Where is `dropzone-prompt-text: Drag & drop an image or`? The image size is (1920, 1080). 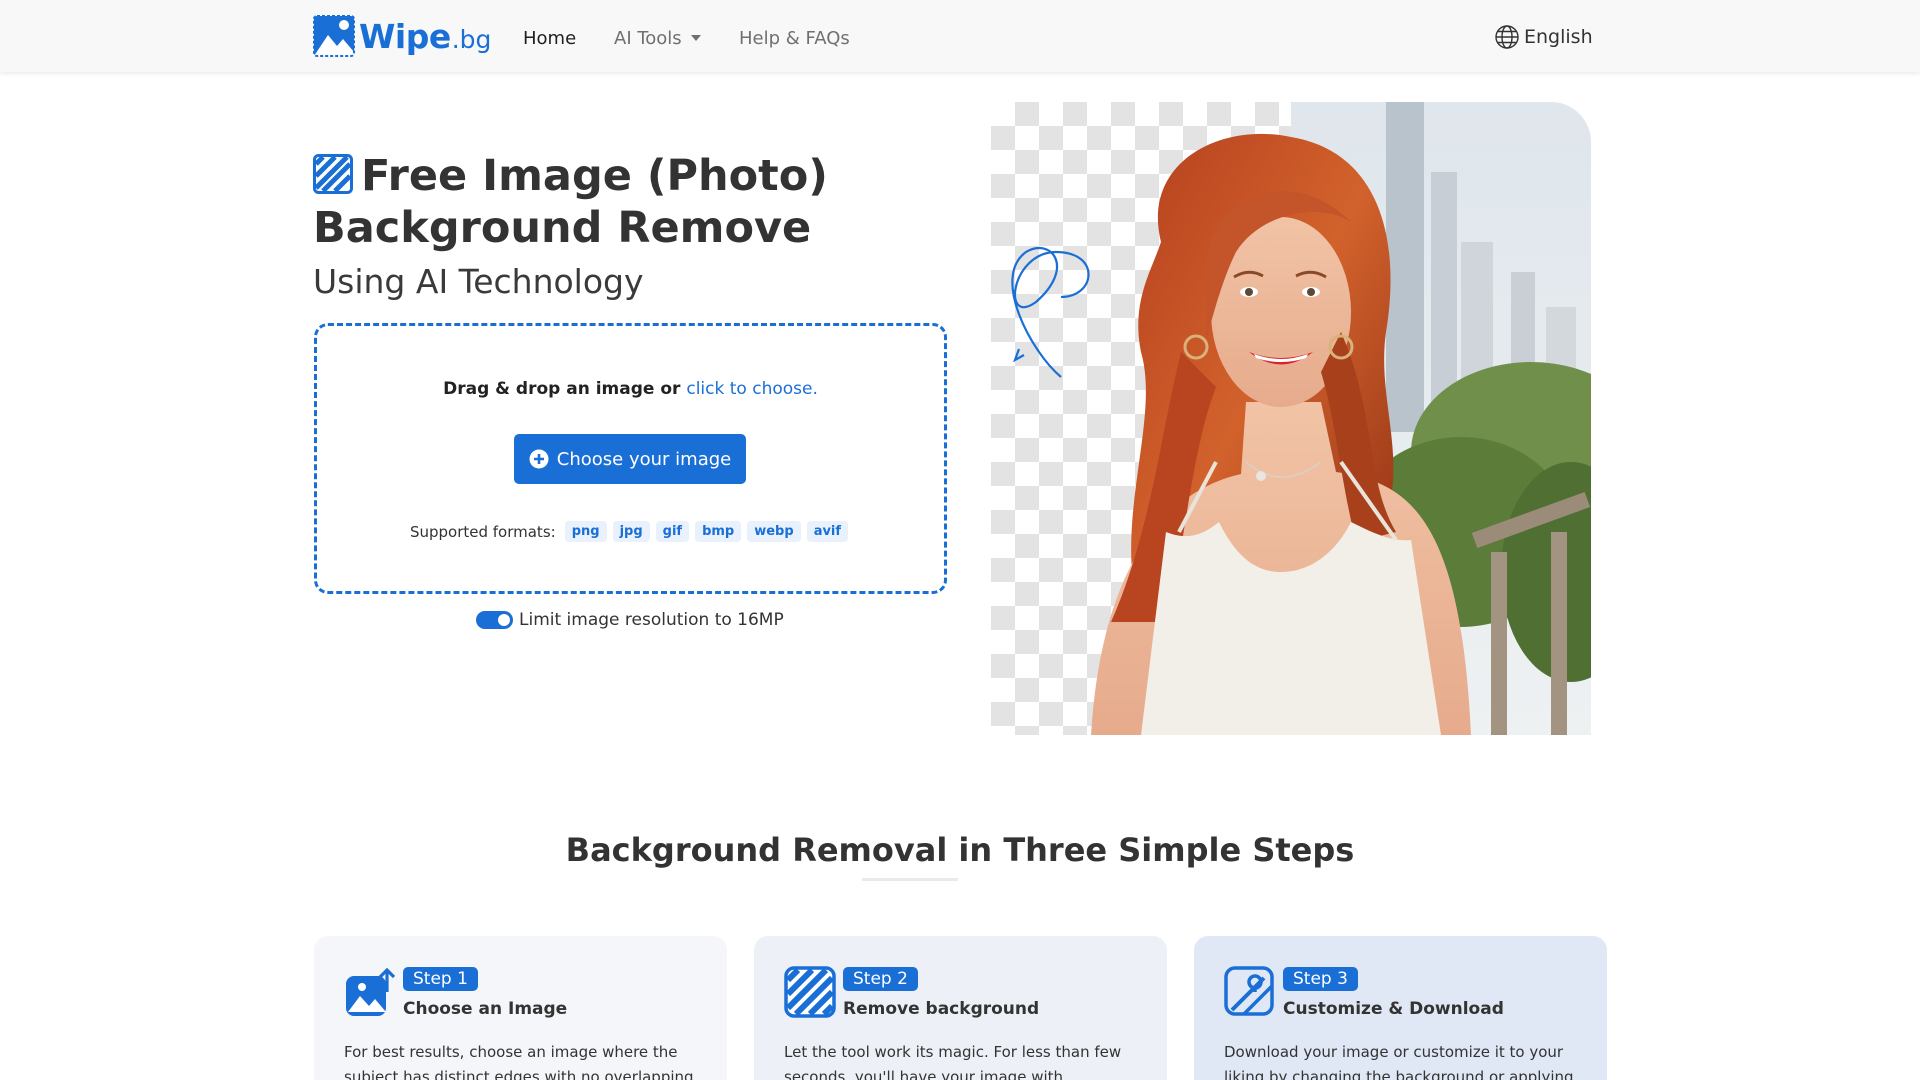
dropzone-prompt-text: Drag & drop an image or is located at coordinates (562, 389).